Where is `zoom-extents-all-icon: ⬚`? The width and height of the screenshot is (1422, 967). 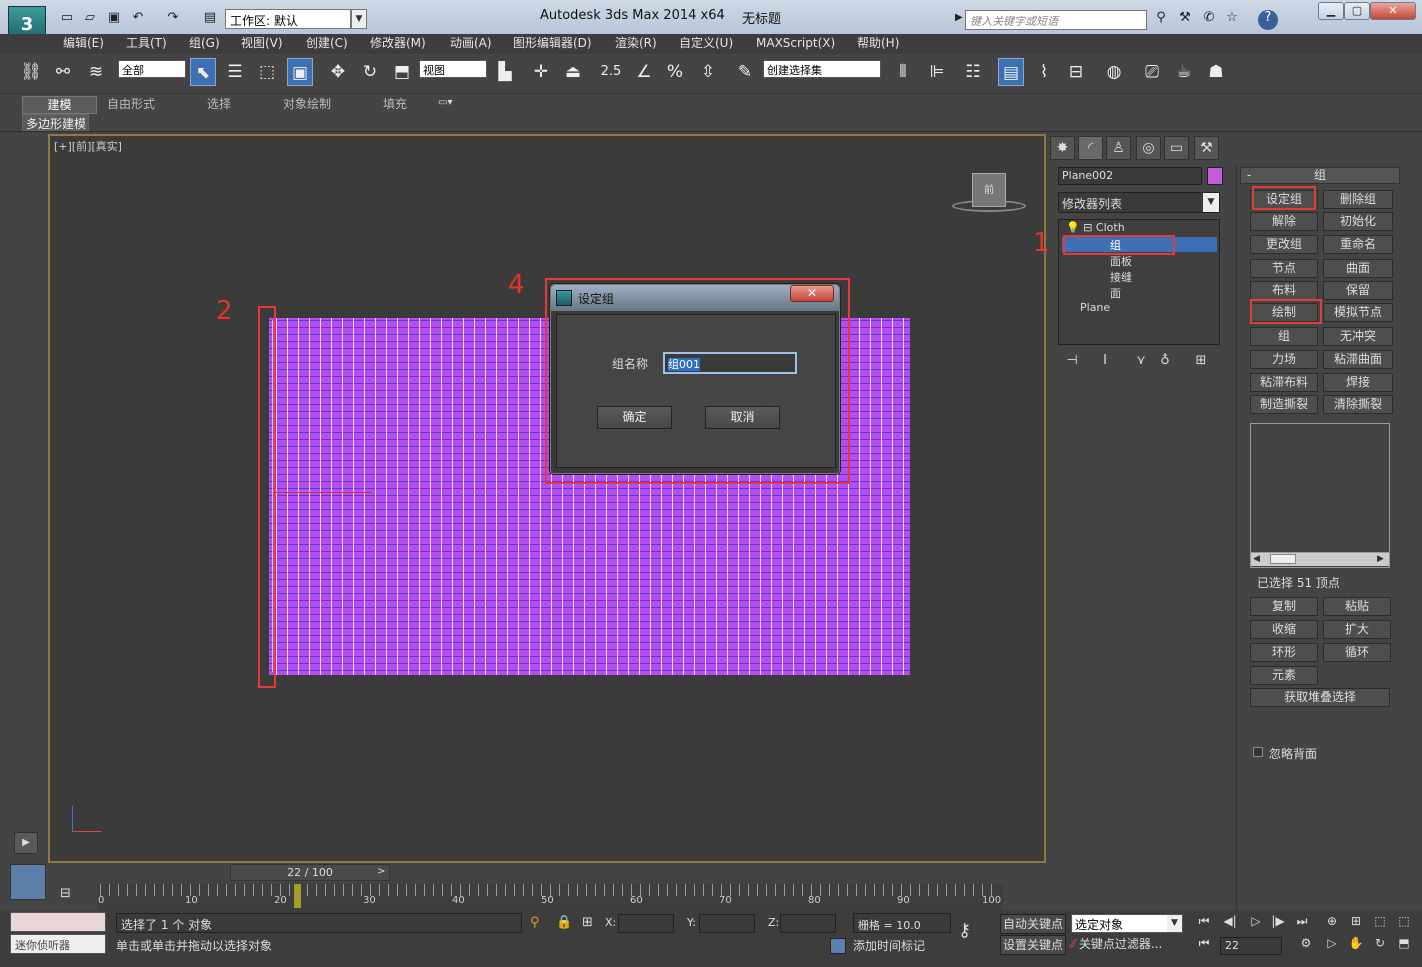
zoom-extents-all-icon: ⬚ is located at coordinates (1404, 923).